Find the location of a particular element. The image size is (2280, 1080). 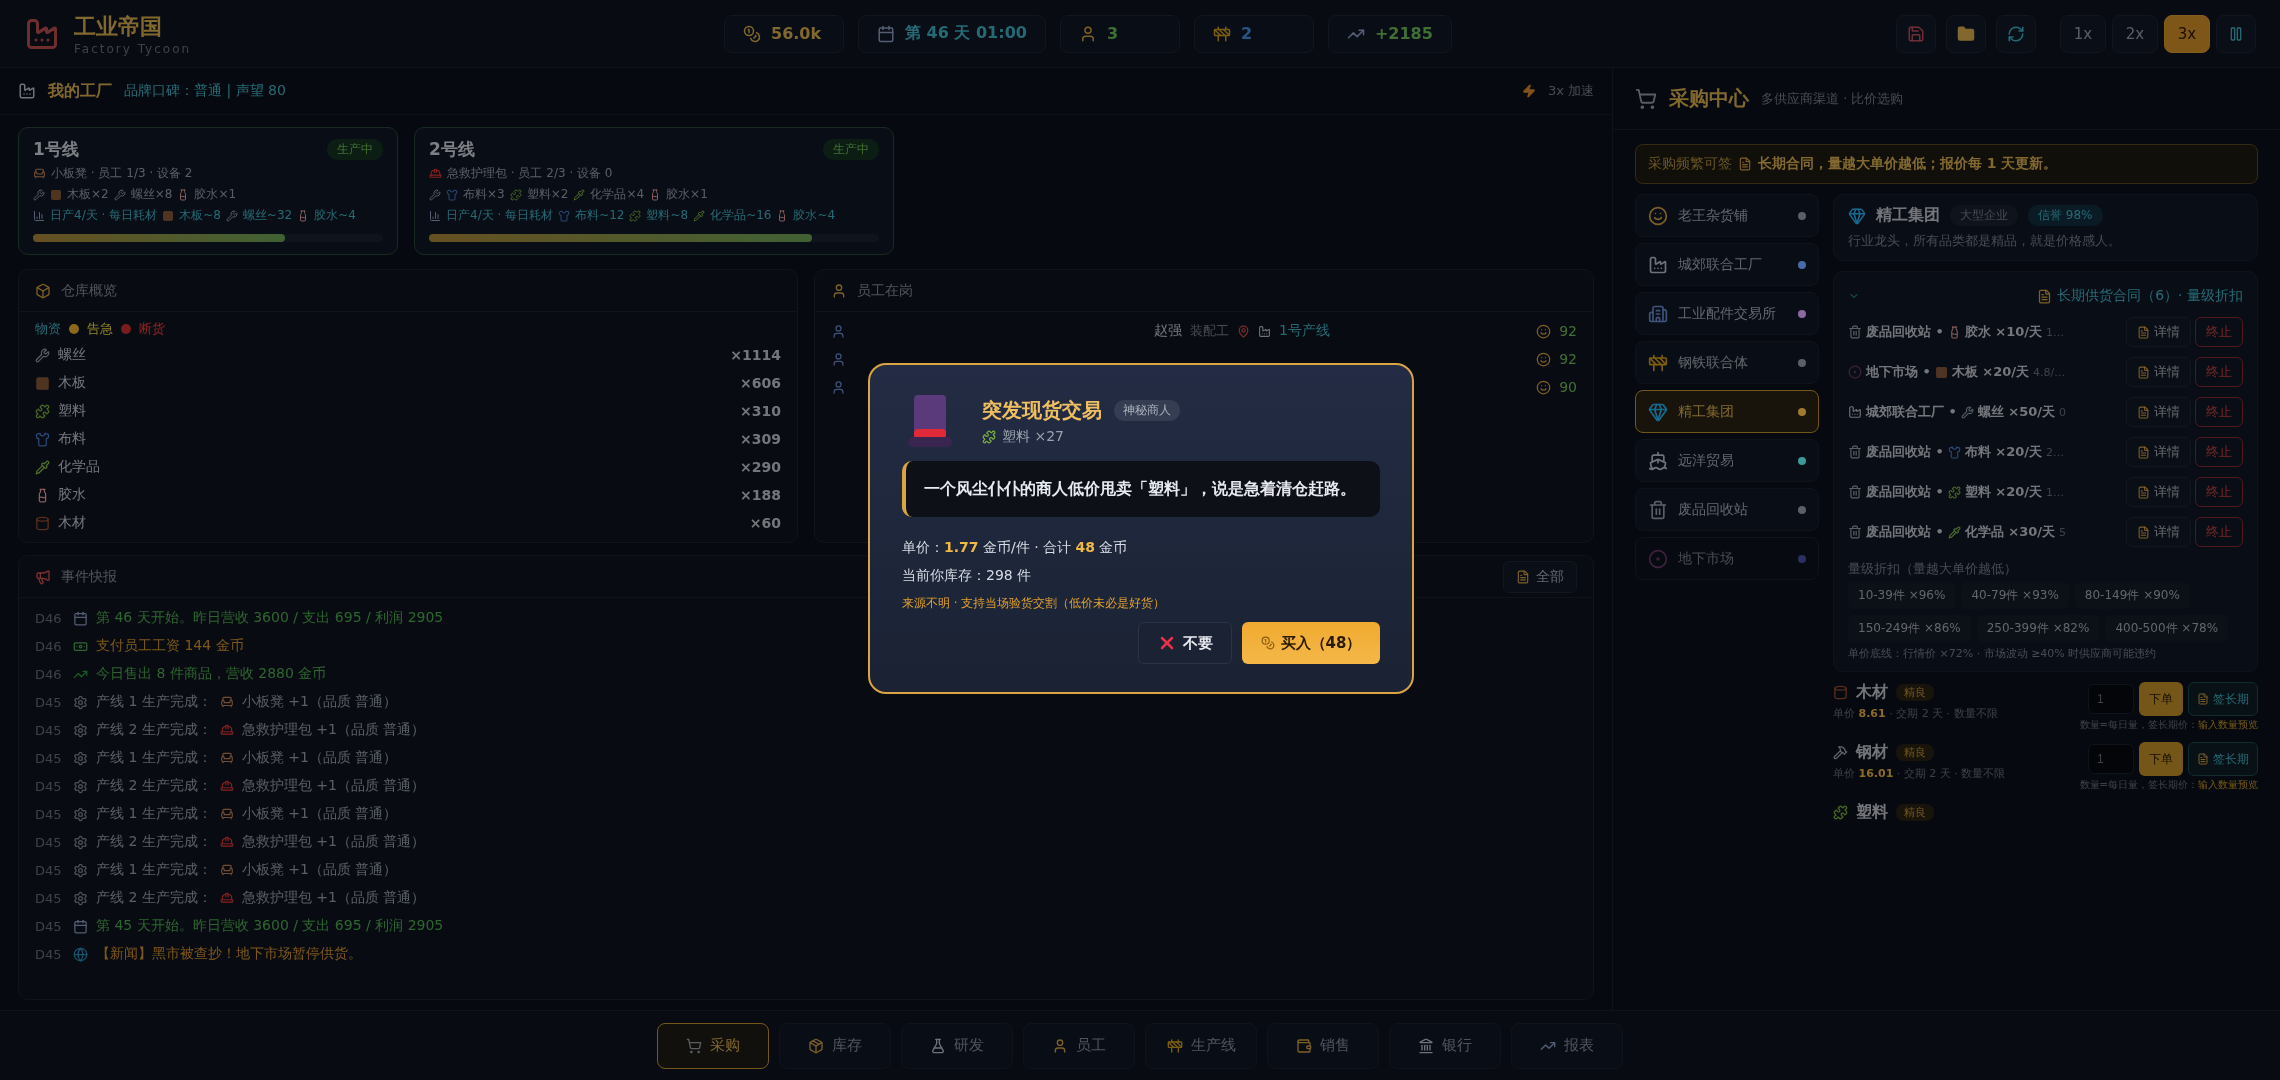

supplier-item: 钢铁联合体 is located at coordinates (1727, 362).